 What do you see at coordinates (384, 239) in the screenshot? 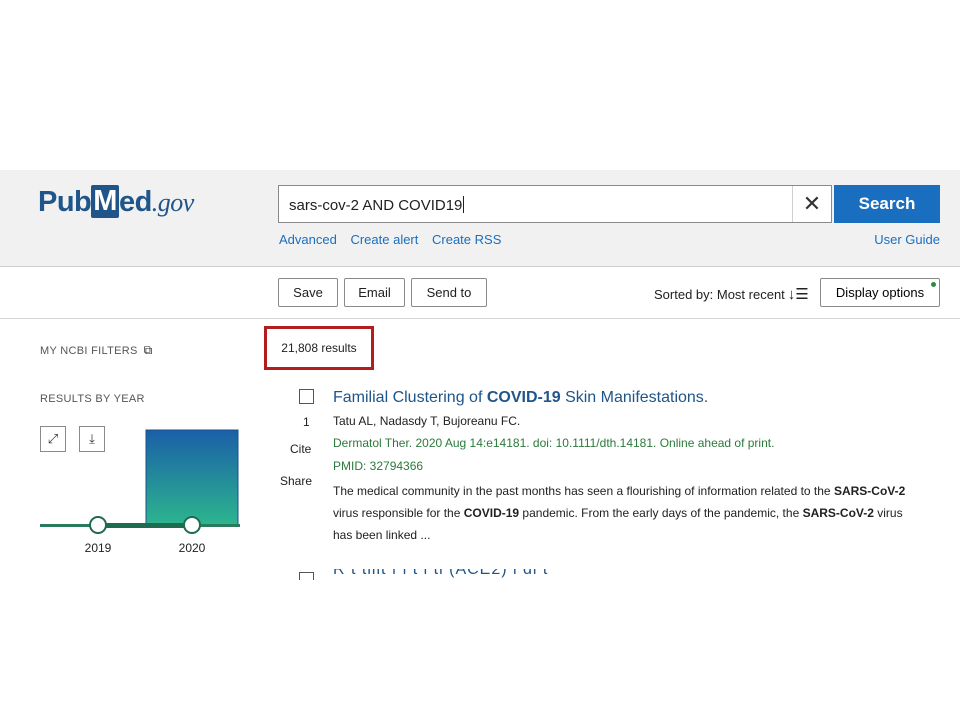
I see `create-alert-link: Create alert` at bounding box center [384, 239].